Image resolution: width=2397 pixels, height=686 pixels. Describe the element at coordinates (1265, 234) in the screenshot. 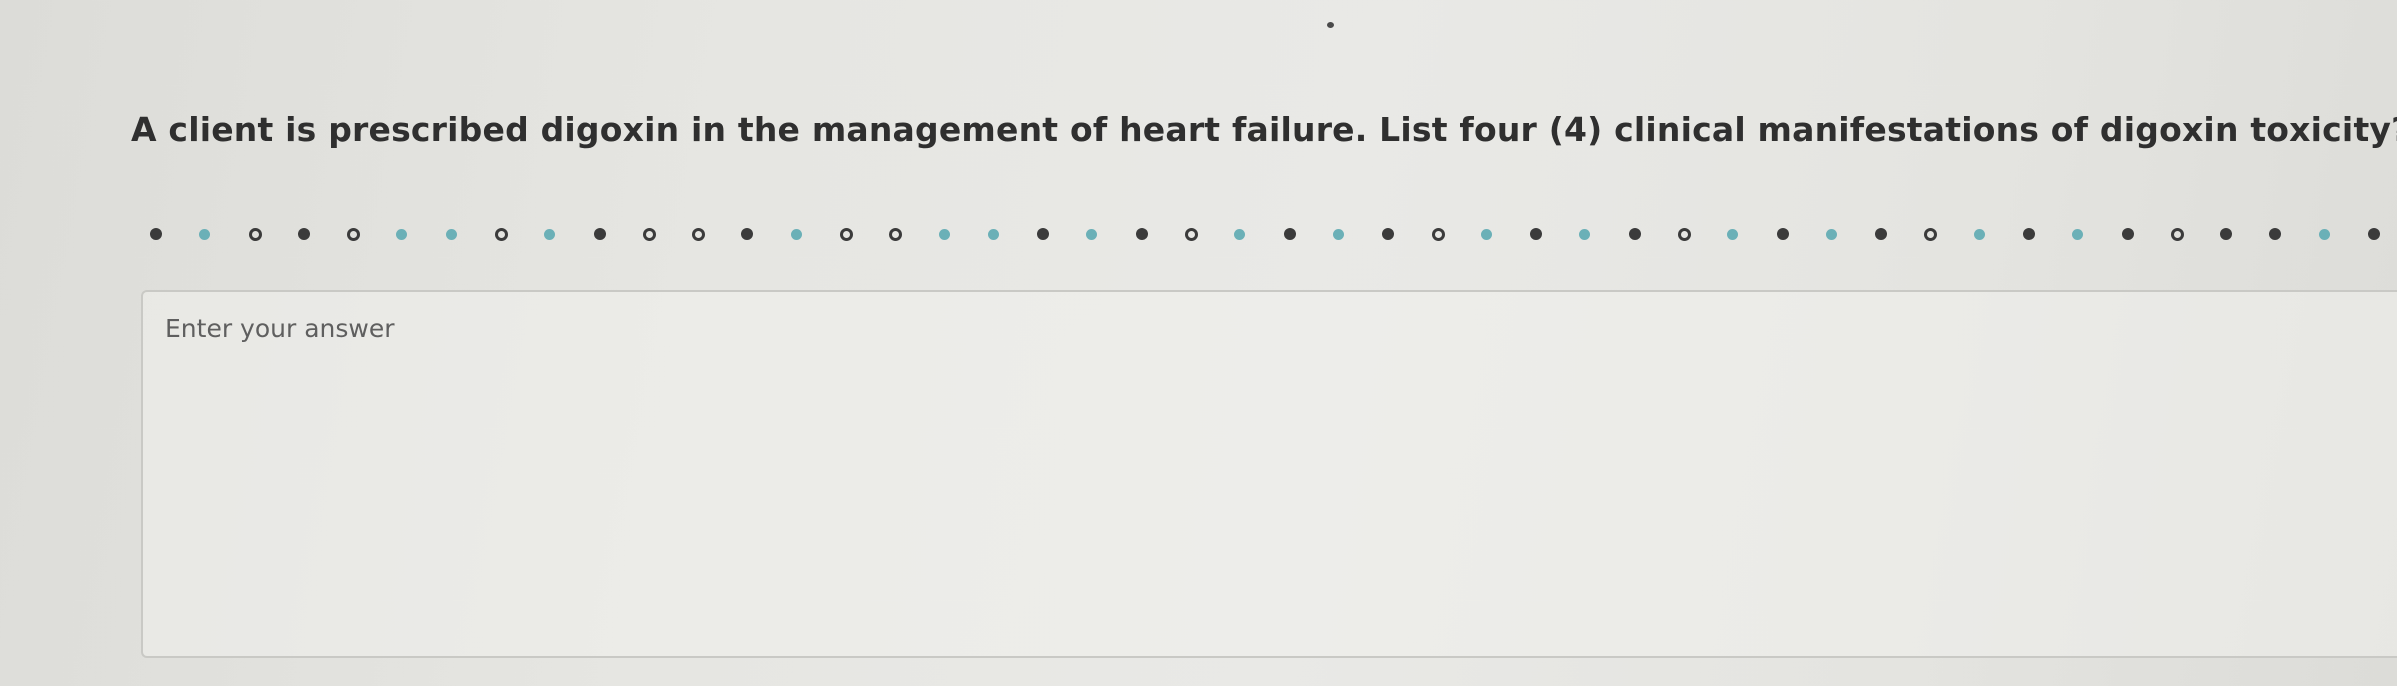

I see `dotted-divider` at that location.